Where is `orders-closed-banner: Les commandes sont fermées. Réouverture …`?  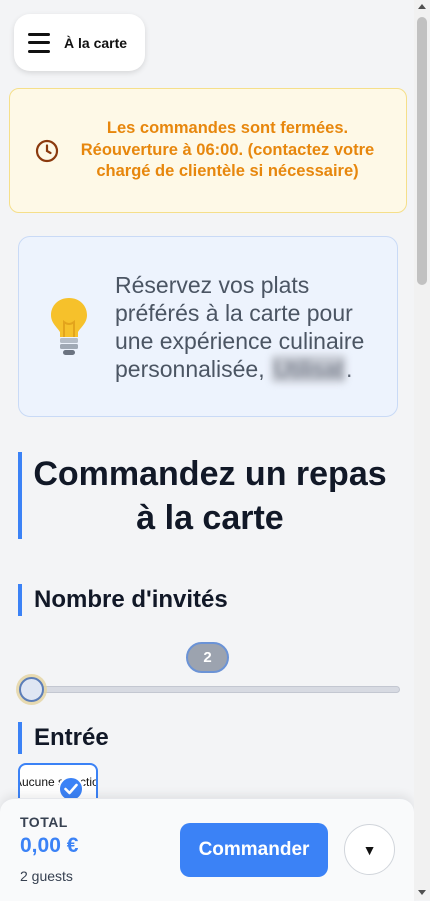 orders-closed-banner: Les commandes sont fermées. Réouverture … is located at coordinates (208, 150).